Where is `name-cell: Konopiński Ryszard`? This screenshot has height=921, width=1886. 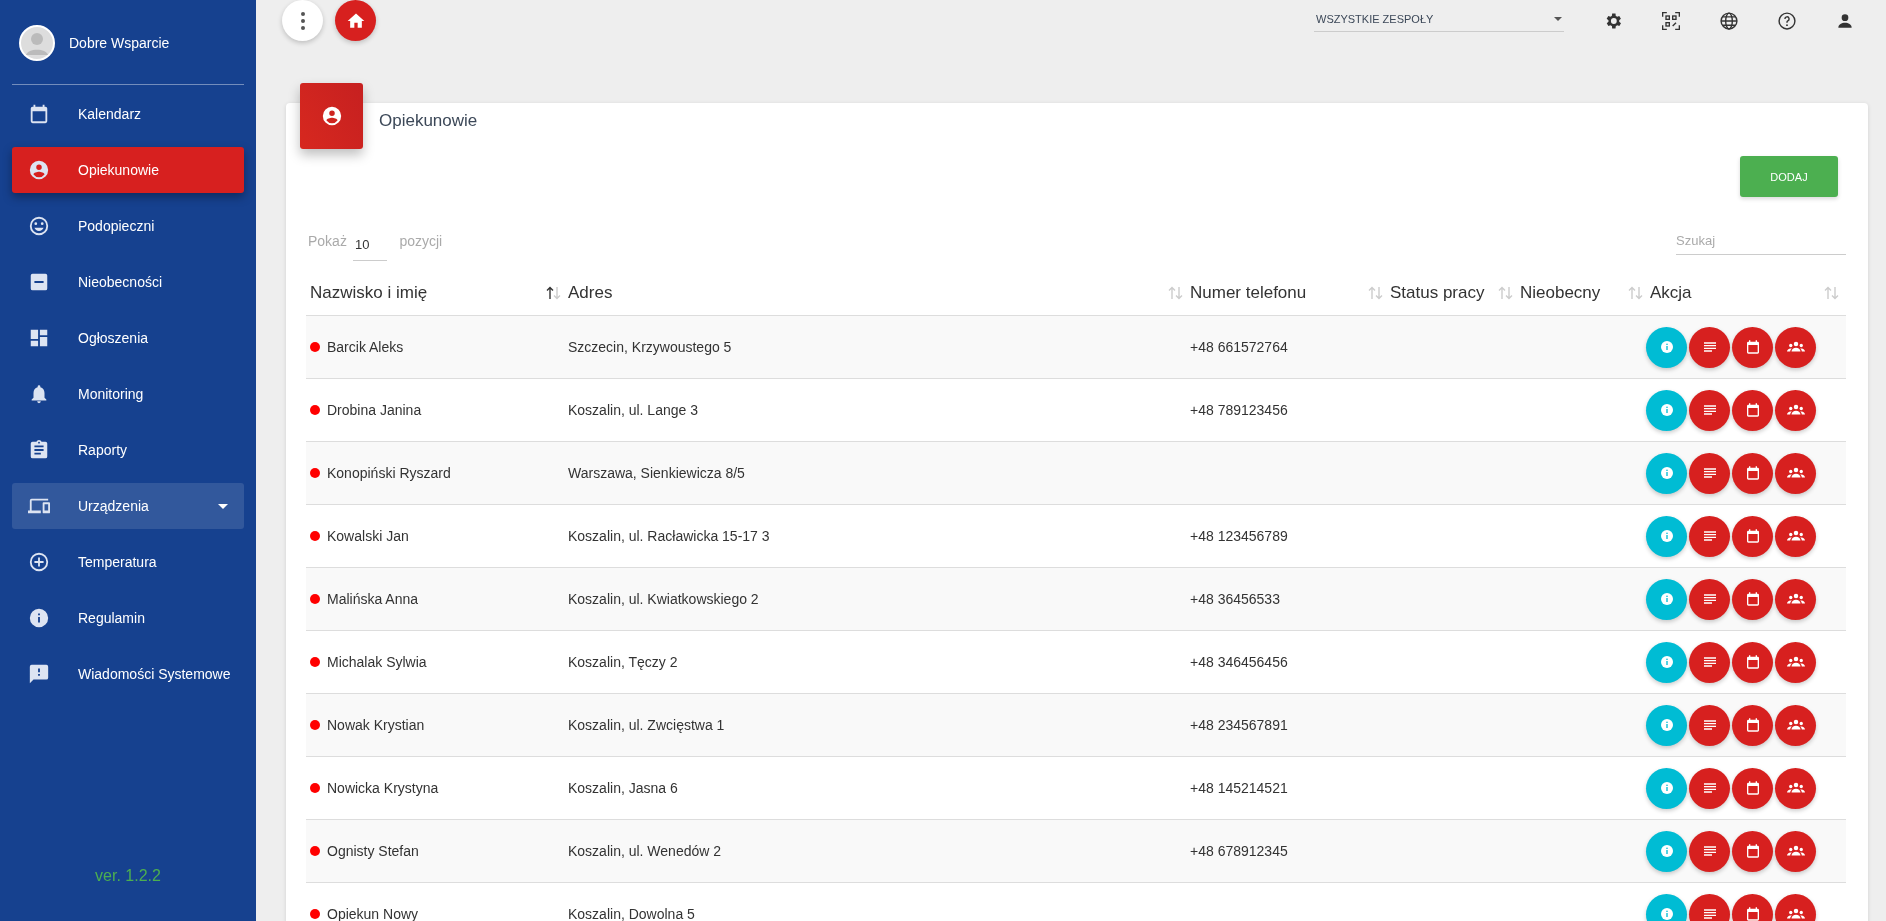
name-cell: Konopiński Ryszard is located at coordinates (389, 473).